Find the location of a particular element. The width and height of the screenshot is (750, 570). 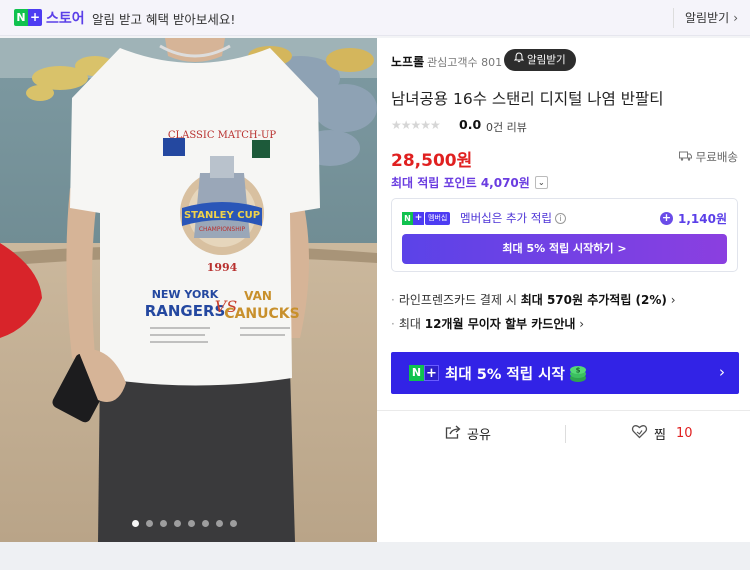

membership-label: 멤버십은 추가 적립 i is located at coordinates (513, 218).